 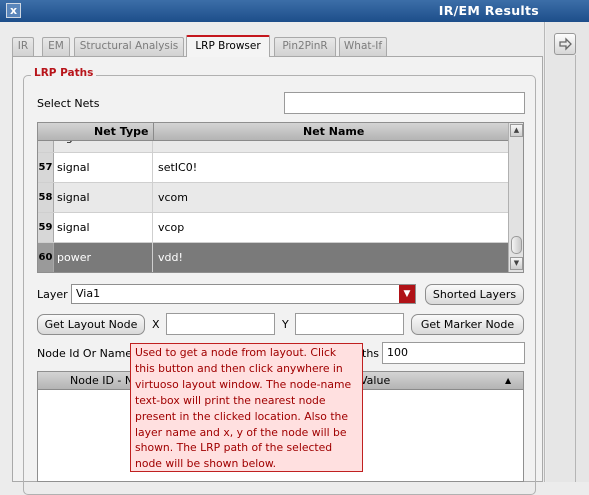 What do you see at coordinates (474, 294) in the screenshot?
I see `shorted-layers-button: Shorted Layers` at bounding box center [474, 294].